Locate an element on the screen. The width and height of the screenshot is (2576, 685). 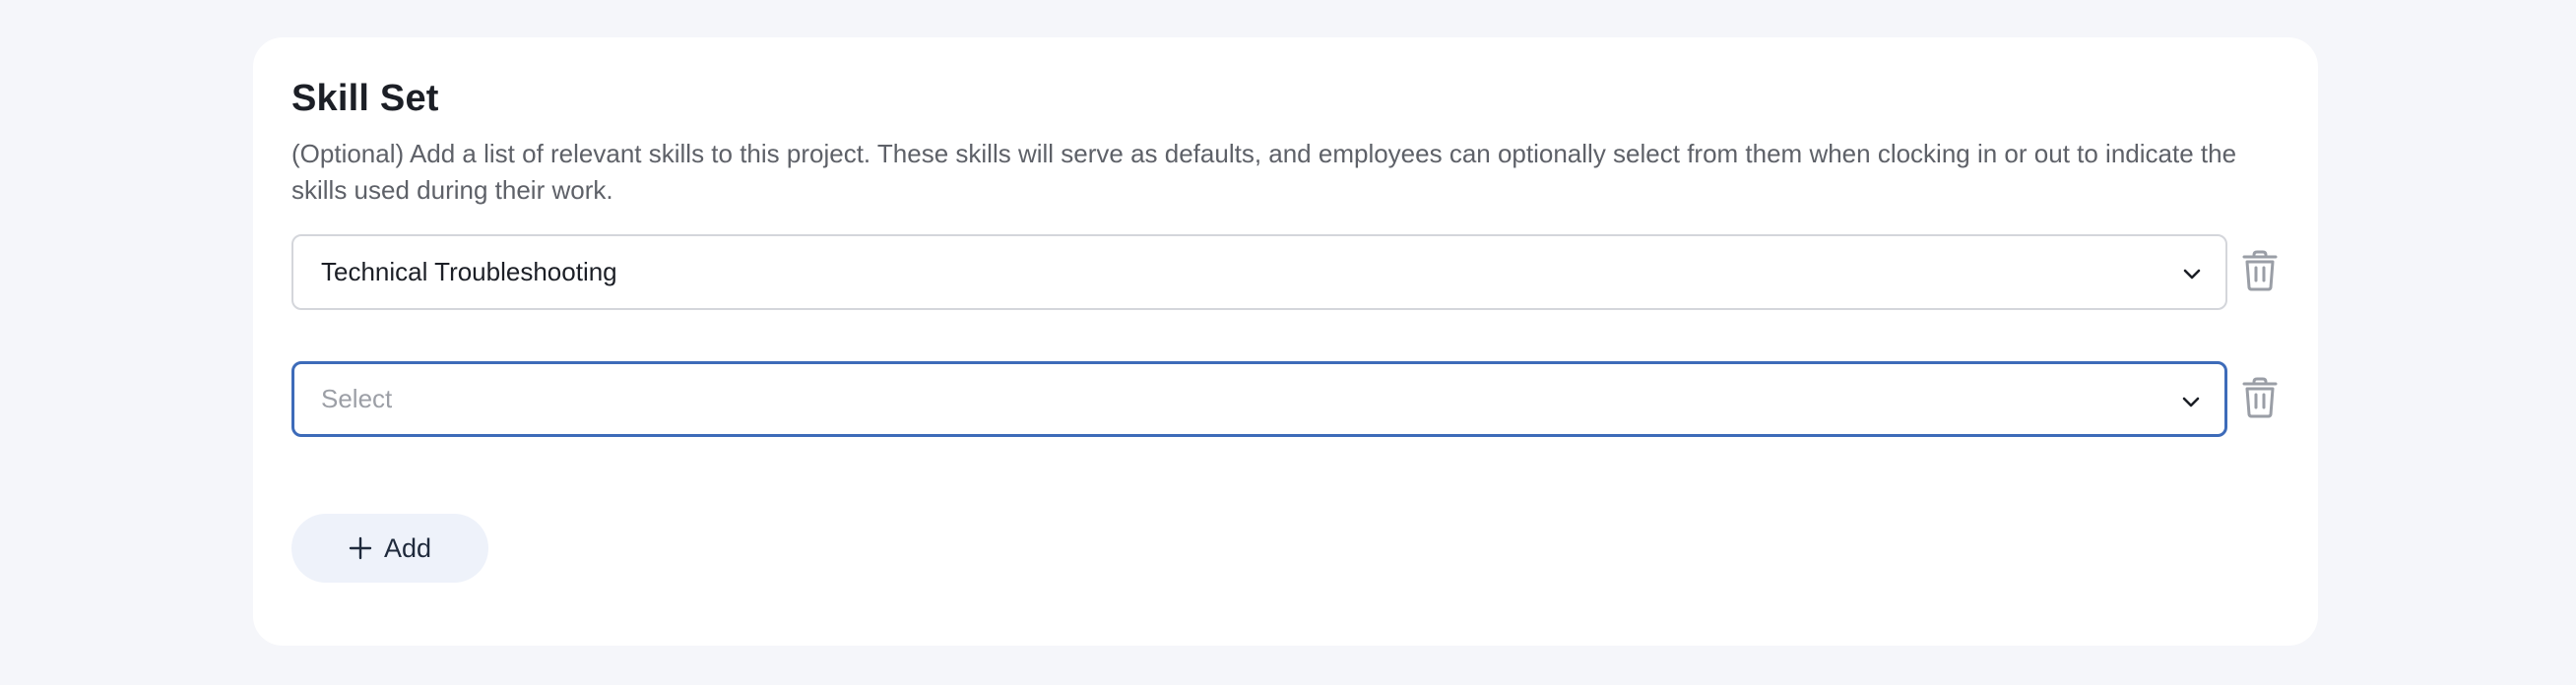
add-skill-button: Add is located at coordinates (389, 548).